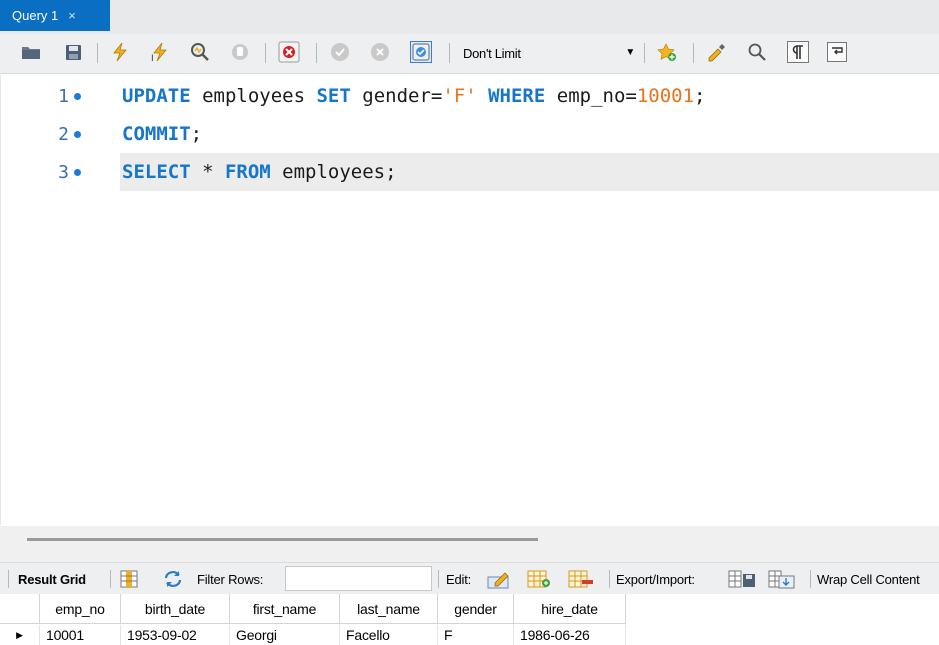  I want to click on explain-icon, so click(200, 52).